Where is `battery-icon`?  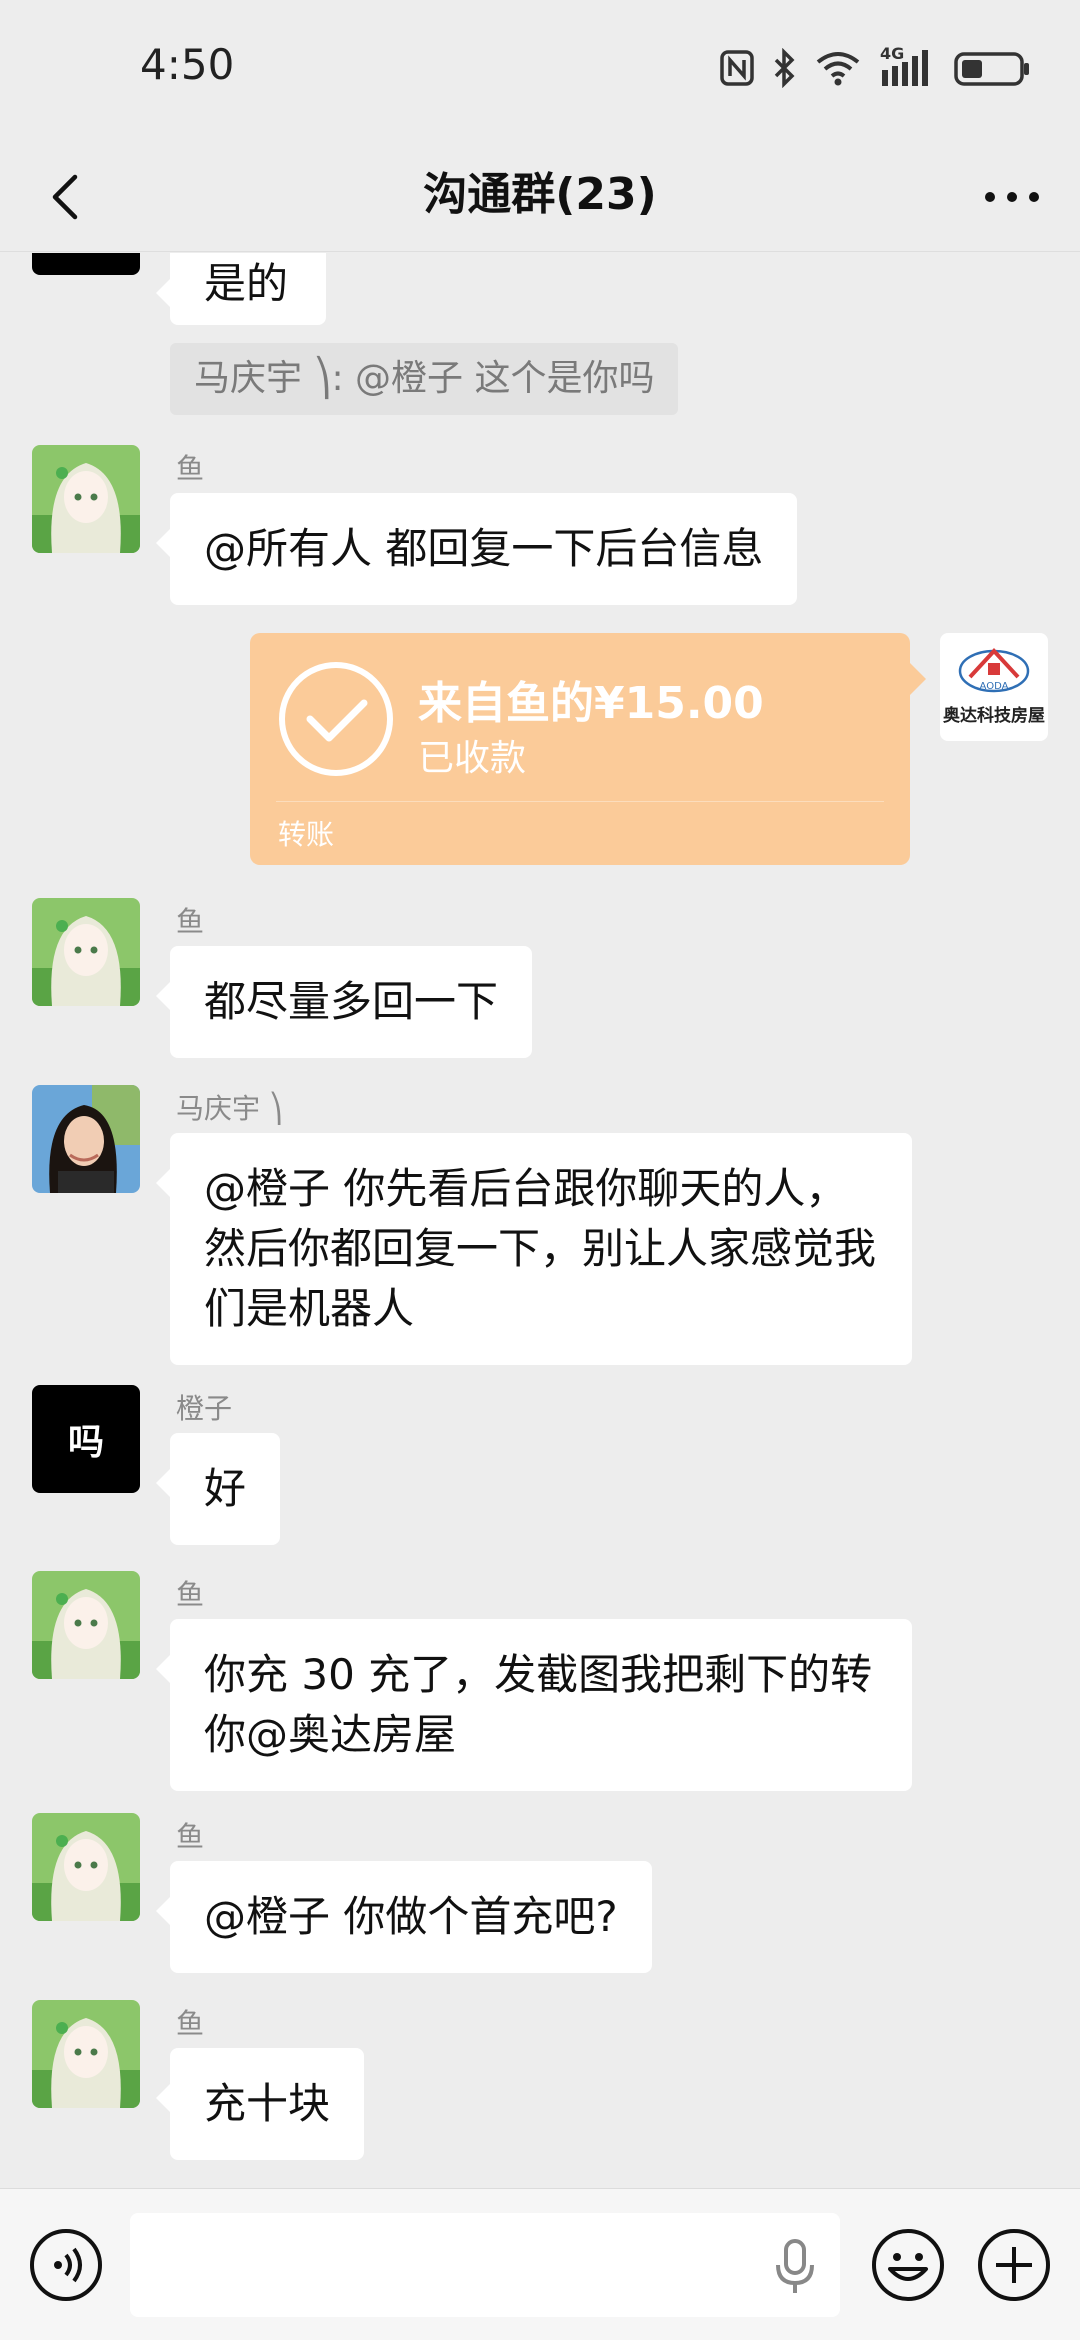
battery-icon is located at coordinates (993, 68).